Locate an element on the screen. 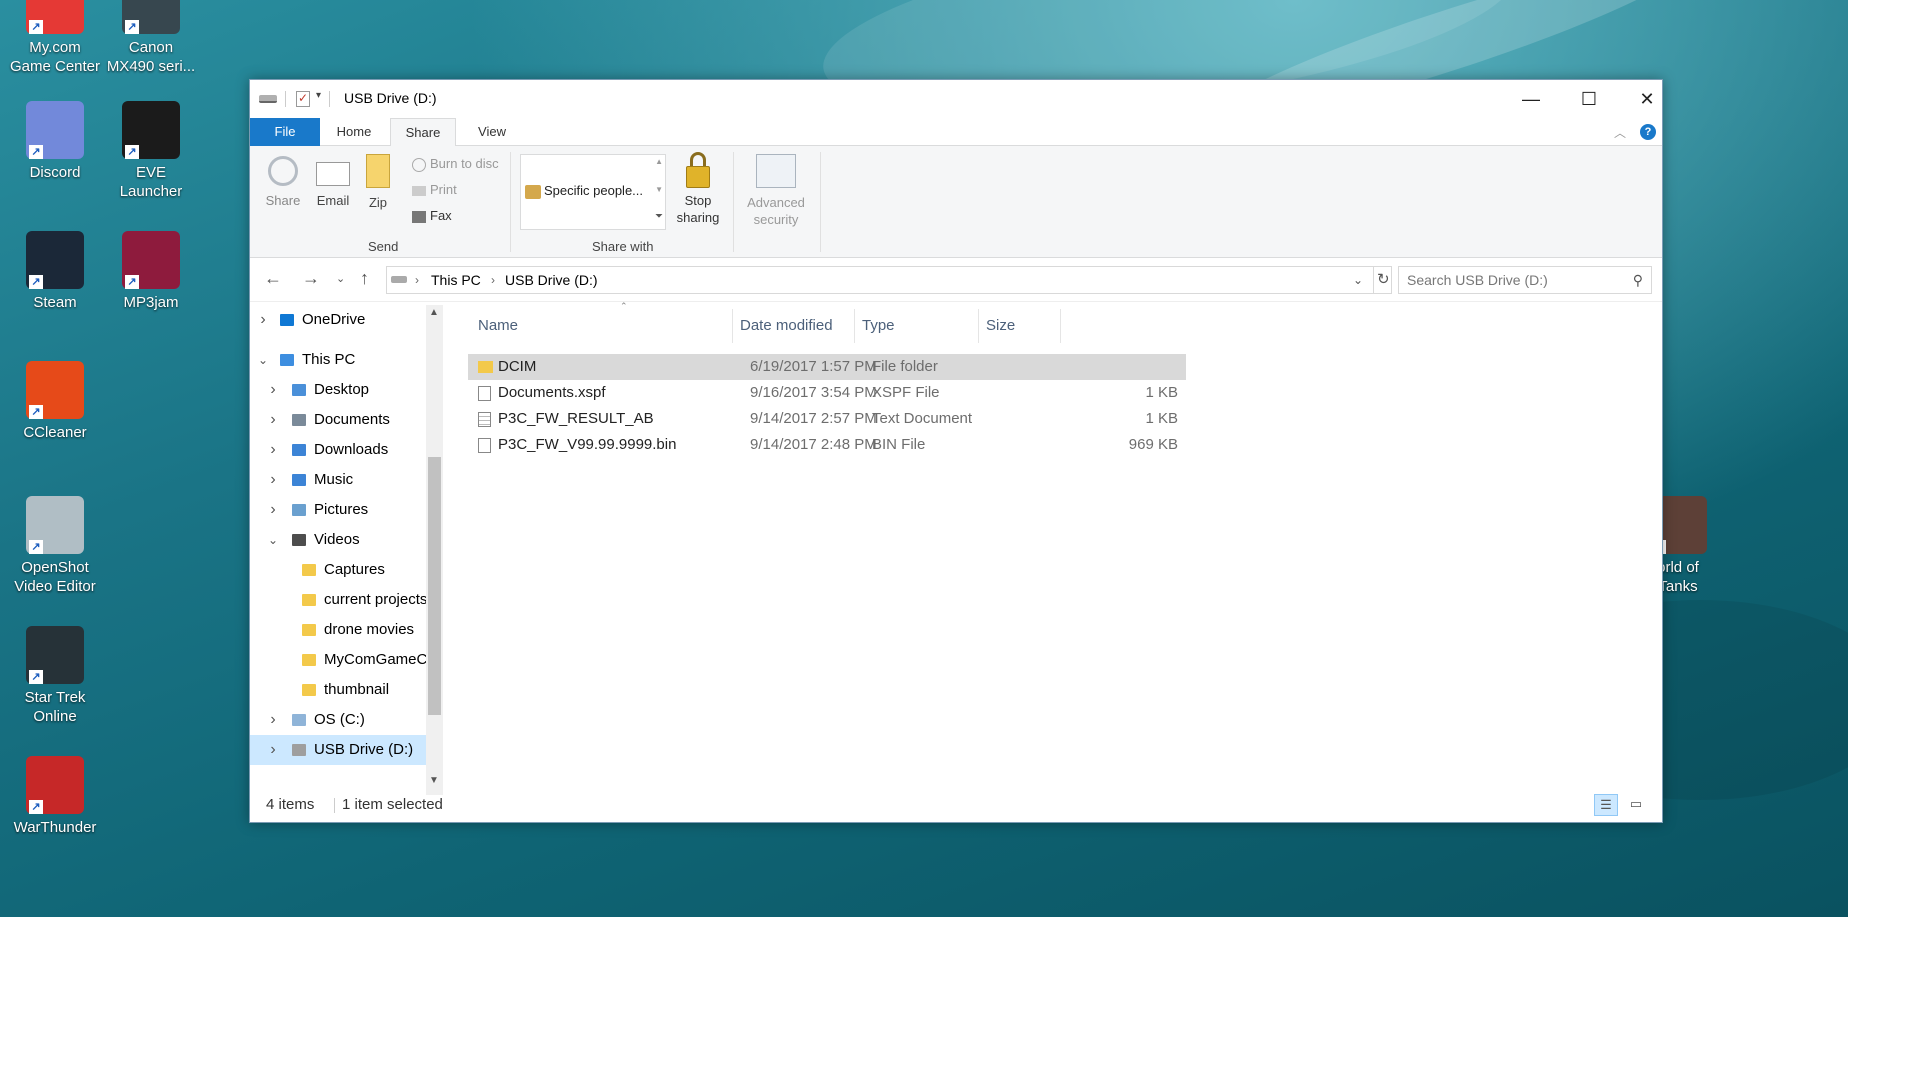 The image size is (1920, 1080). share-with-gallery: Specific people... ▲ ▼ ⏷ is located at coordinates (593, 192).